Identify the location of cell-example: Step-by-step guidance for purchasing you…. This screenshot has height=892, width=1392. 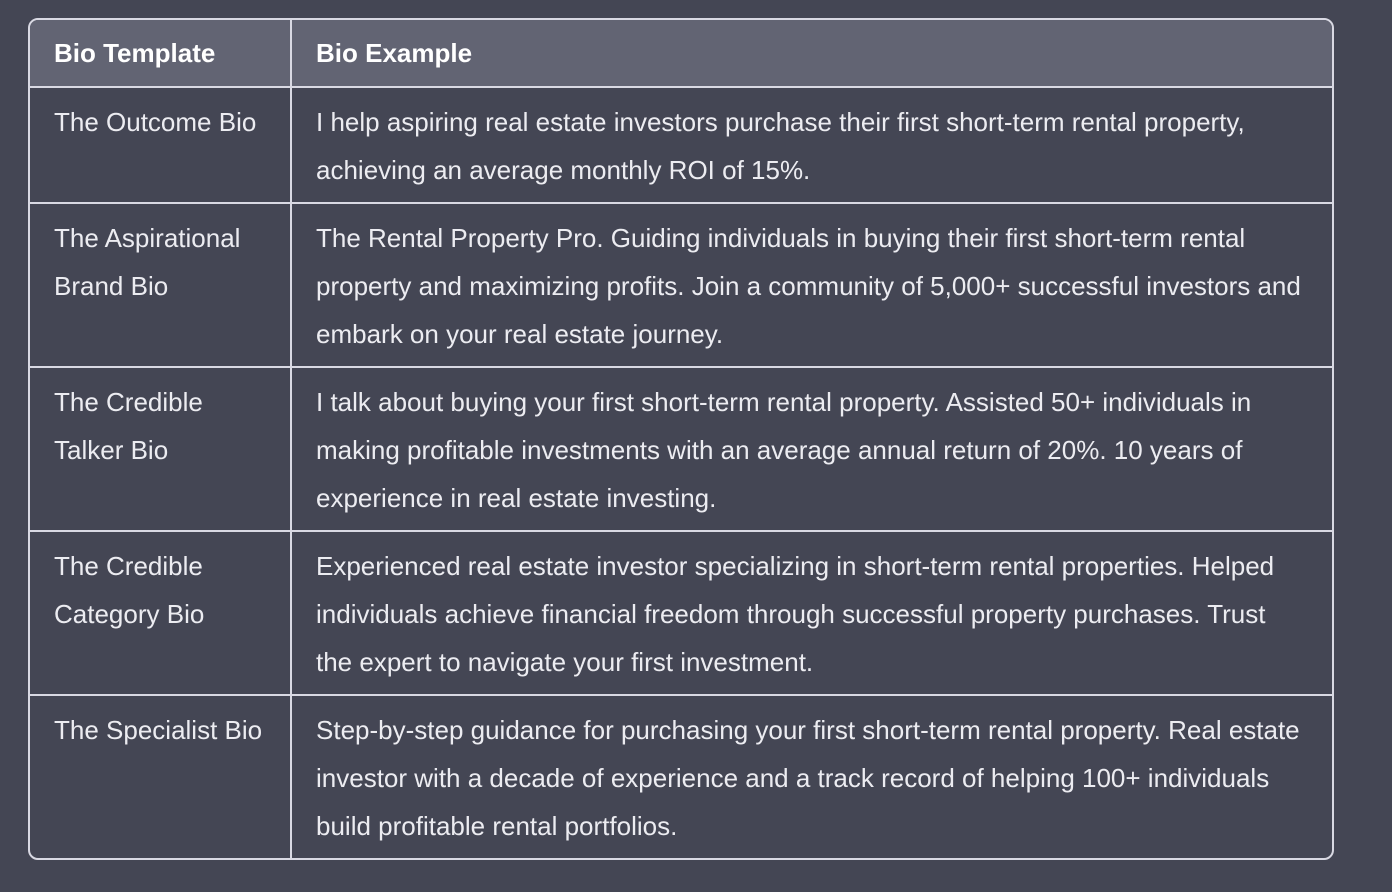
(811, 776).